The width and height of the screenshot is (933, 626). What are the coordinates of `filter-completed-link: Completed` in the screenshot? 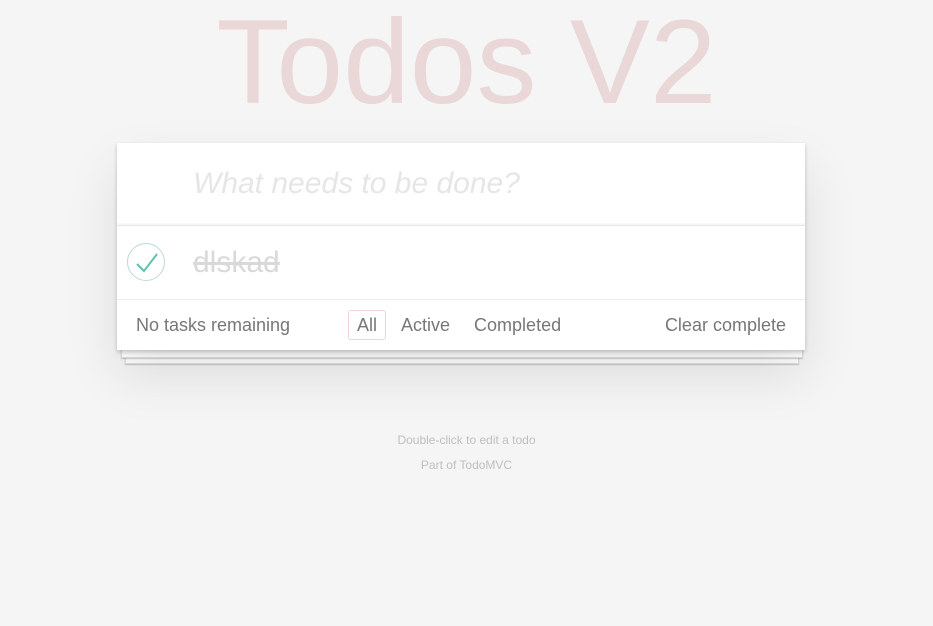 It's located at (517, 325).